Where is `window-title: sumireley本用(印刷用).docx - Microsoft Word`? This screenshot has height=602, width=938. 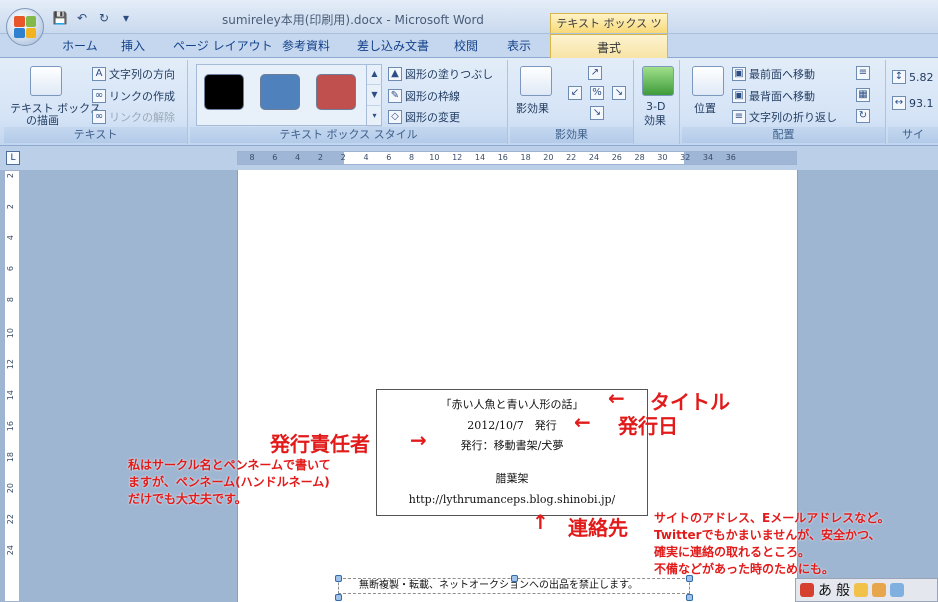
window-title: sumireley本用(印刷用).docx - Microsoft Word is located at coordinates (353, 20).